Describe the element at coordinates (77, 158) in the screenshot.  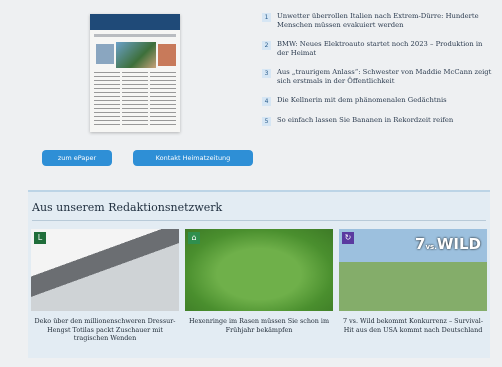
I see `epaper-button: zum ePaper` at that location.